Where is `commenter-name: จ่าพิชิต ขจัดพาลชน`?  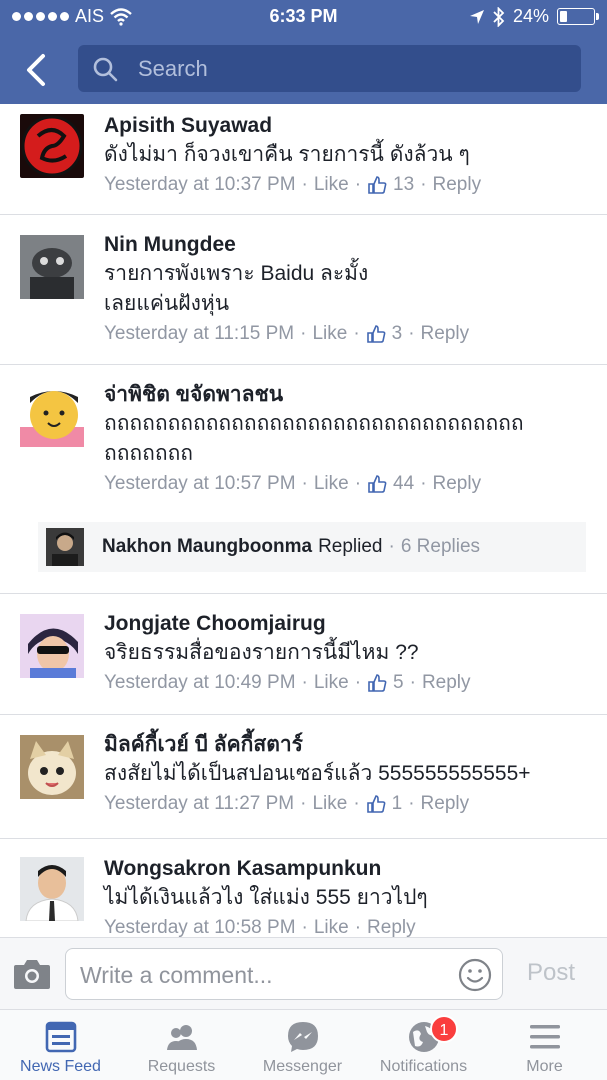
commenter-name: จ่าพิชิต ขจัดพาลชน is located at coordinates (349, 395).